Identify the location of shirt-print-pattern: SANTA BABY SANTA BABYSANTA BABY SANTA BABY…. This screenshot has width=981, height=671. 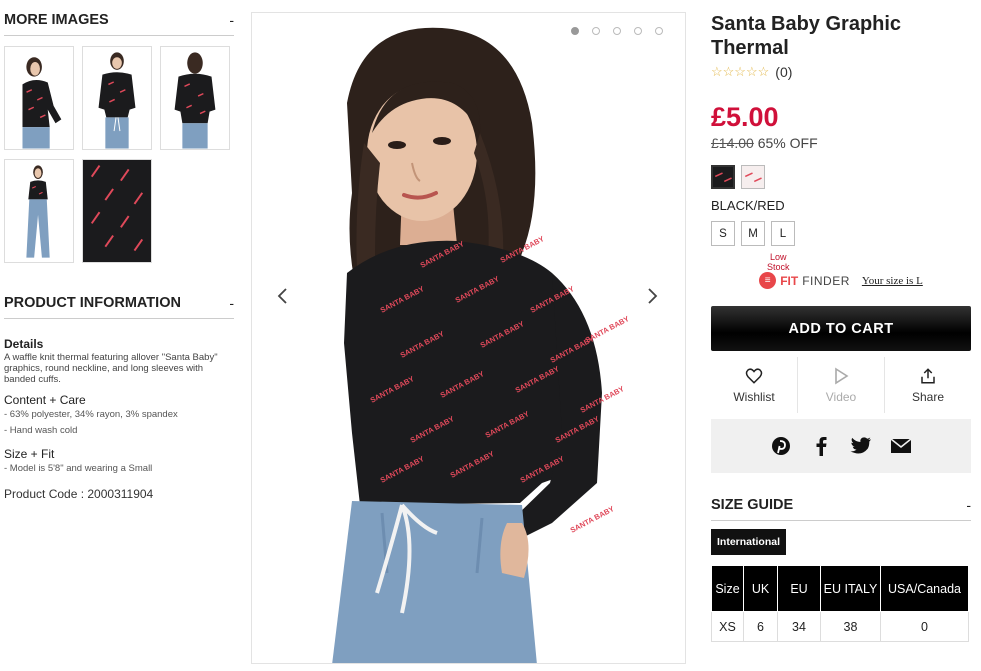
(500, 384).